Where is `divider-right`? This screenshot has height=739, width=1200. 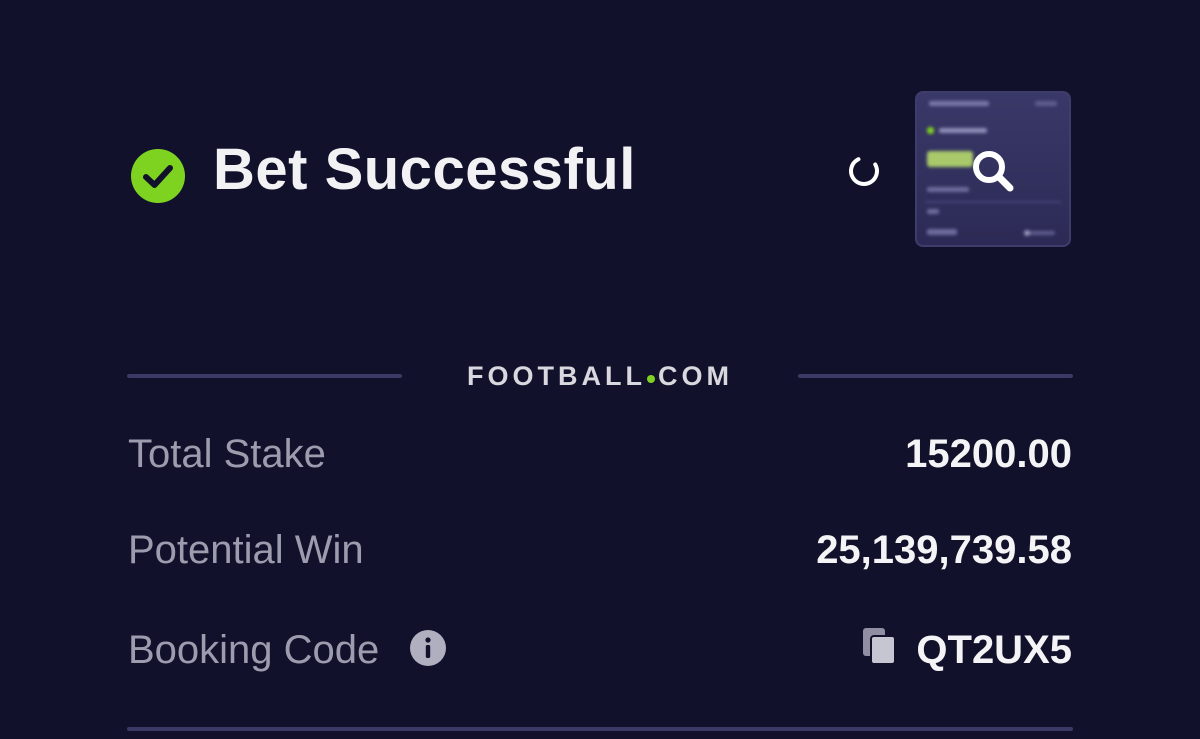 divider-right is located at coordinates (935, 376).